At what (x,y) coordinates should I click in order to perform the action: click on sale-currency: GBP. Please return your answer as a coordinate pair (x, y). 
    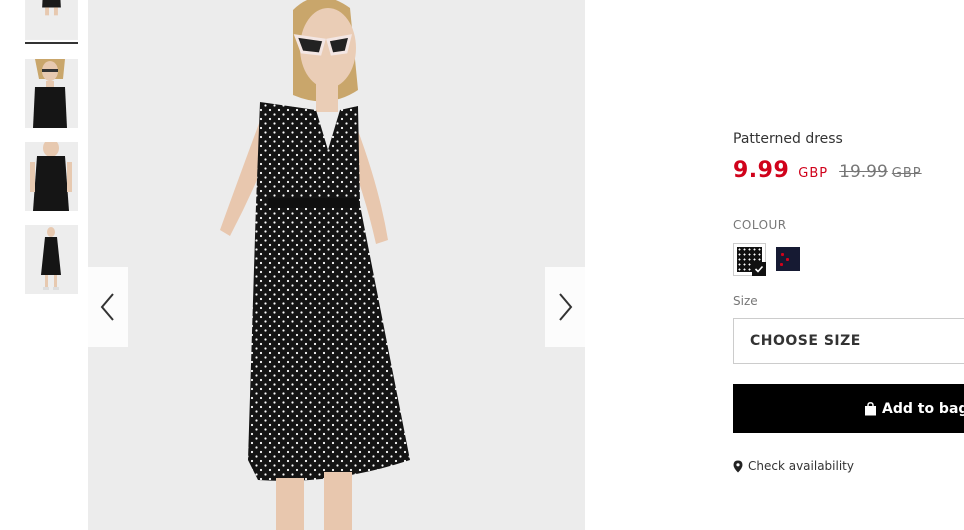
    Looking at the image, I should click on (813, 173).